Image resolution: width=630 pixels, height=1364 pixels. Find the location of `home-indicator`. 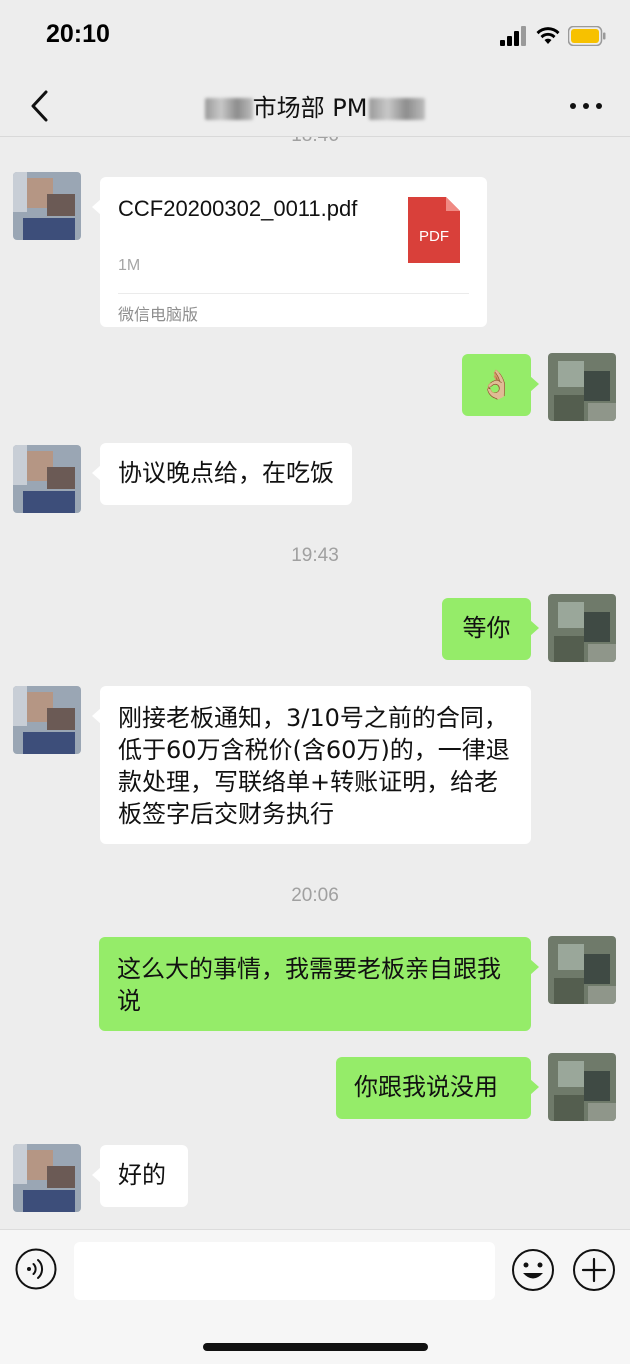

home-indicator is located at coordinates (315, 1347).